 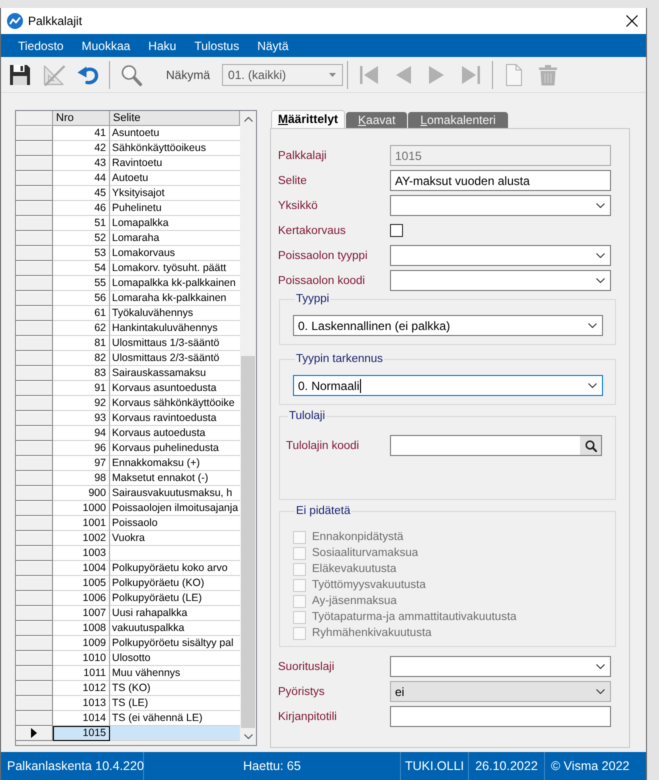 What do you see at coordinates (81, 733) in the screenshot?
I see `table-cell: 1015` at bounding box center [81, 733].